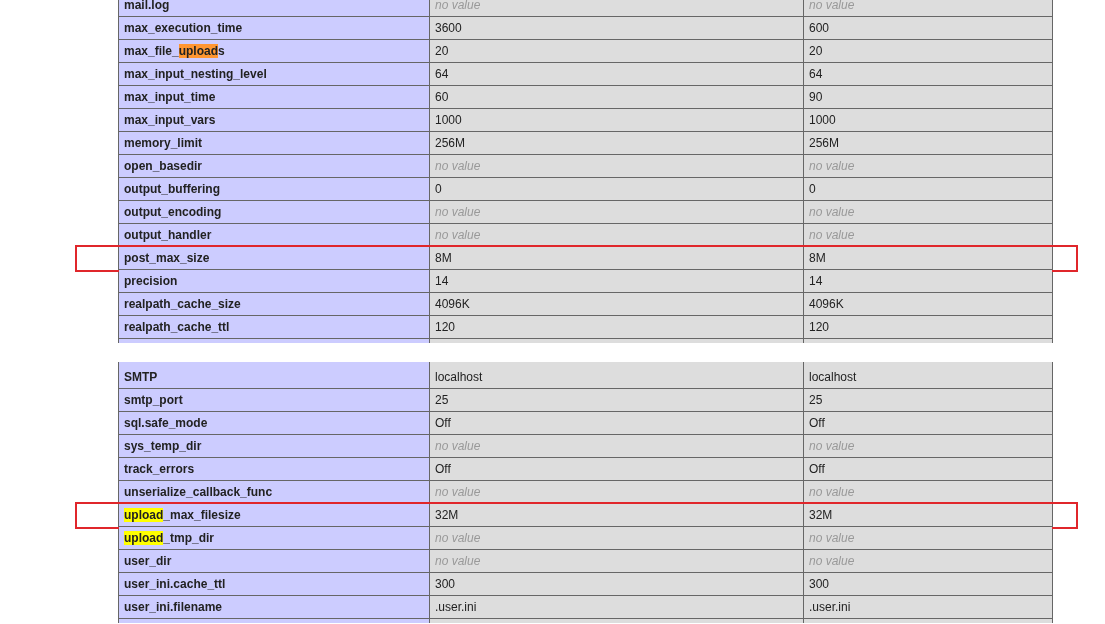  Describe the element at coordinates (274, 189) in the screenshot. I see `directive-name-cell: output_buffering` at that location.